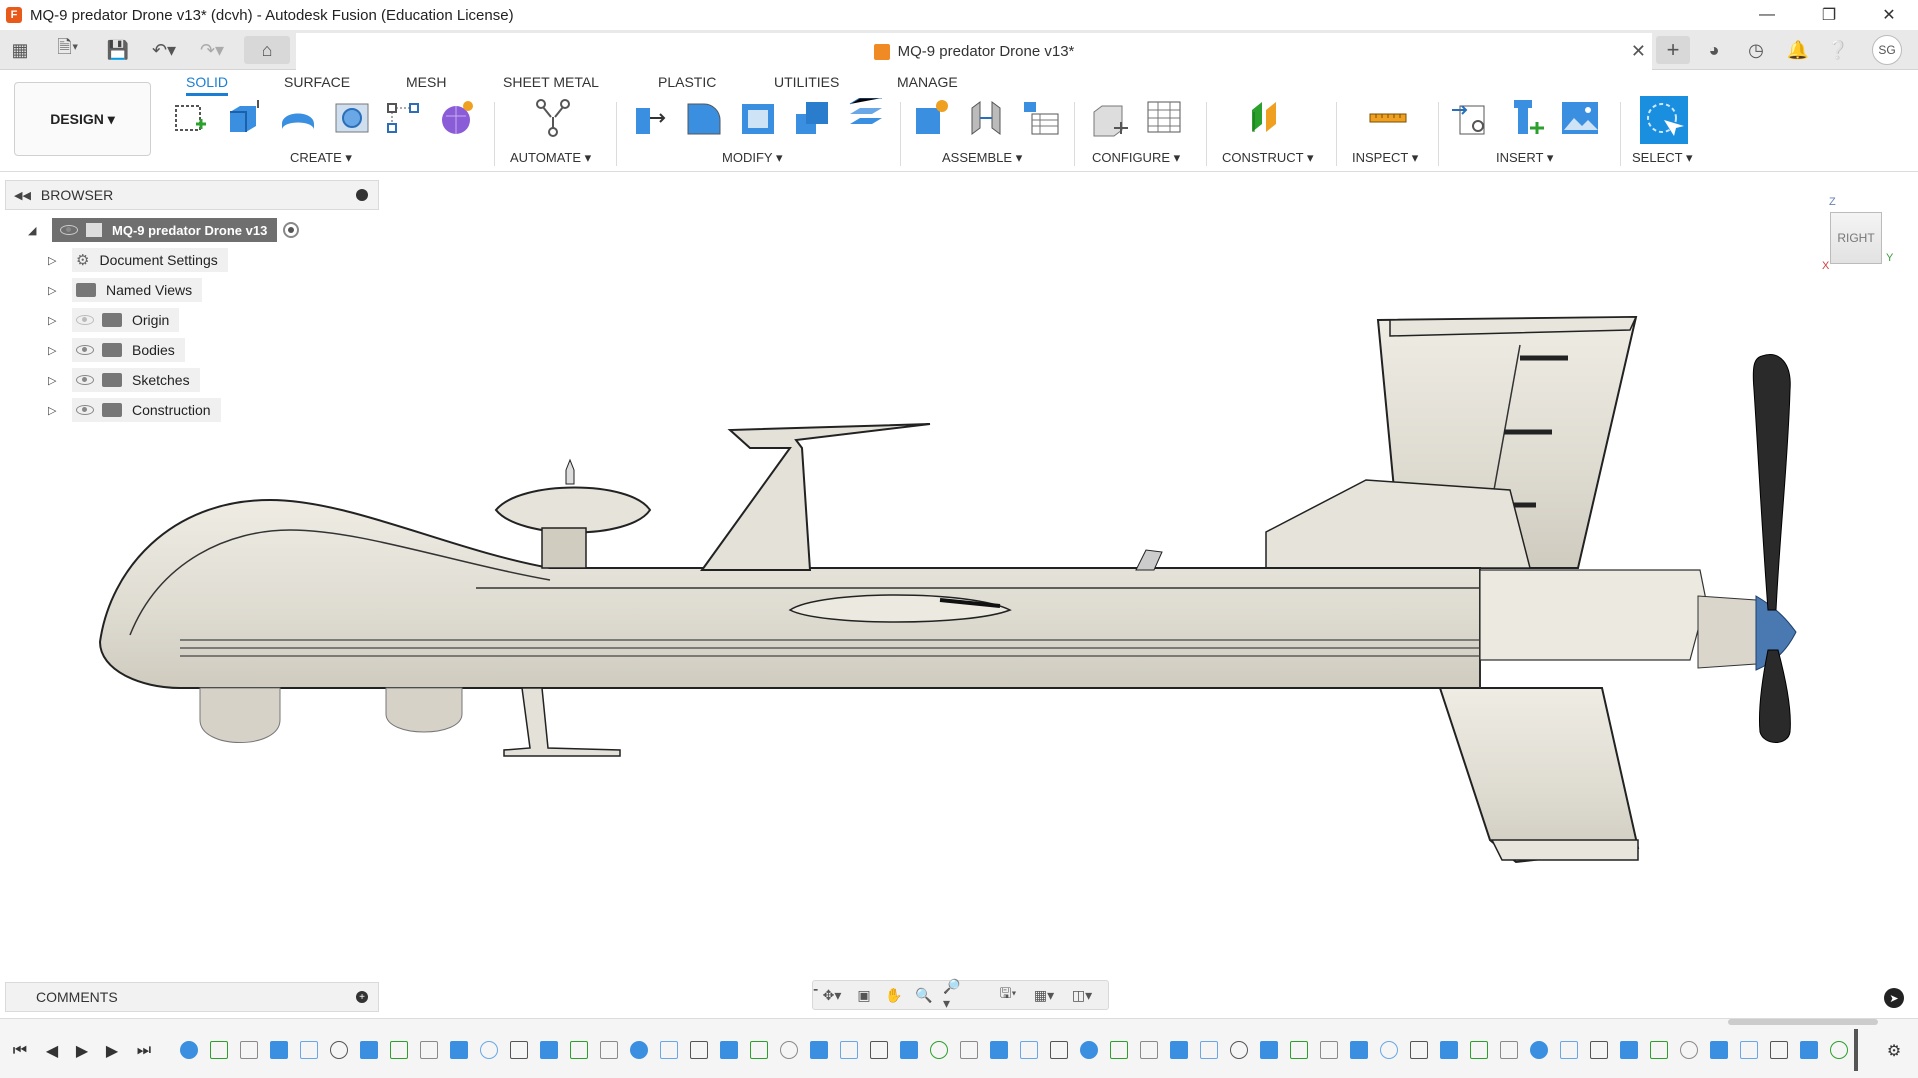  Describe the element at coordinates (1268, 158) in the screenshot. I see `group-construct: CONSTRUCT ▾` at that location.